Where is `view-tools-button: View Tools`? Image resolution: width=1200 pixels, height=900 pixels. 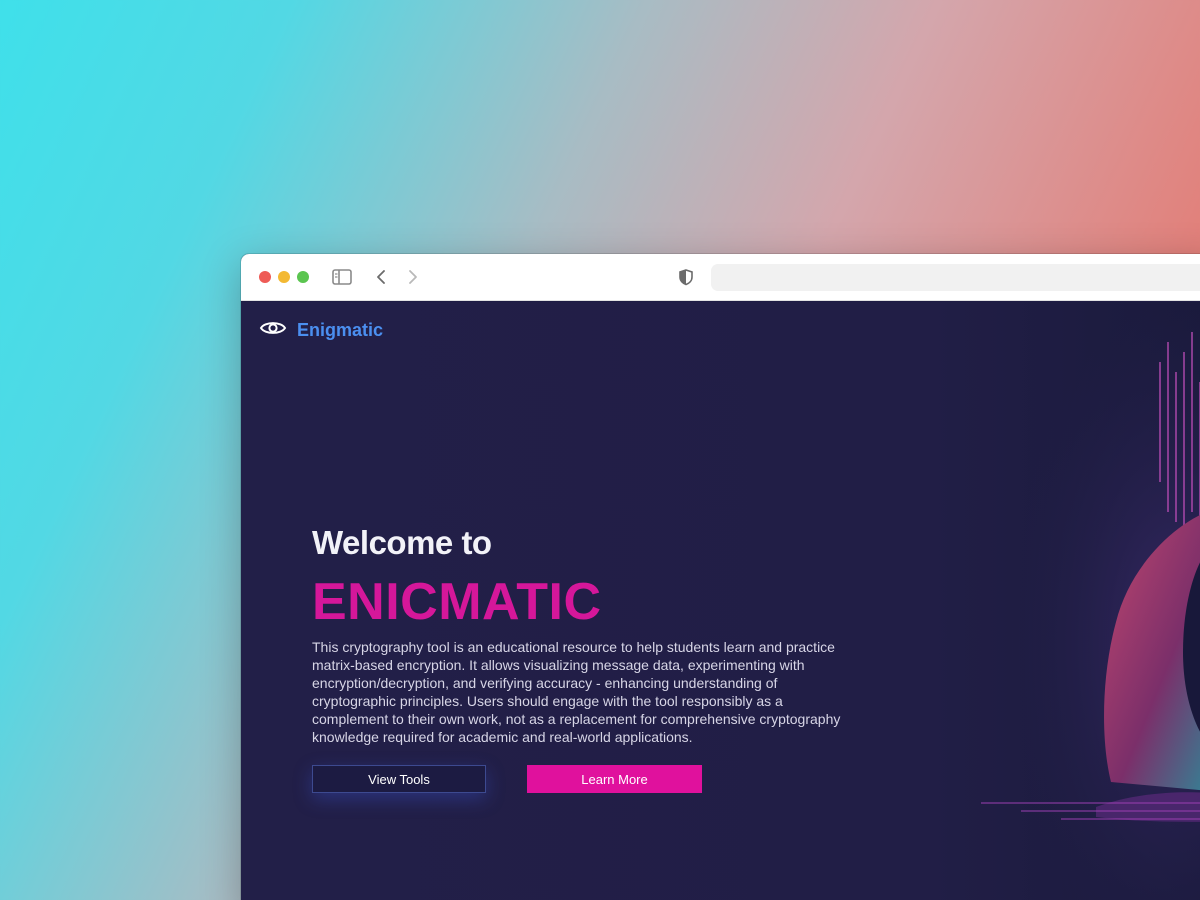
view-tools-button: View Tools is located at coordinates (399, 779).